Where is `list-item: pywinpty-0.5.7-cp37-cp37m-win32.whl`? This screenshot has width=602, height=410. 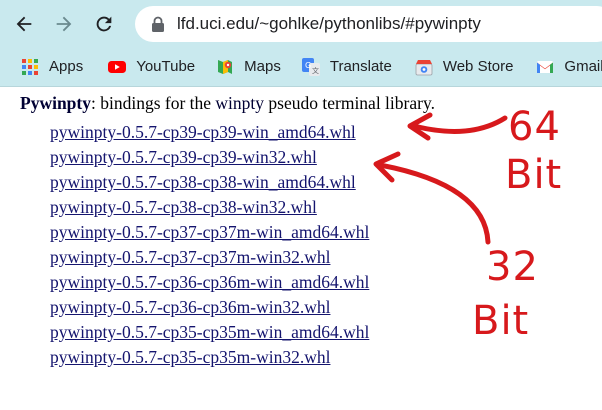 list-item: pywinpty-0.5.7-cp37-cp37m-win32.whl is located at coordinates (209, 257).